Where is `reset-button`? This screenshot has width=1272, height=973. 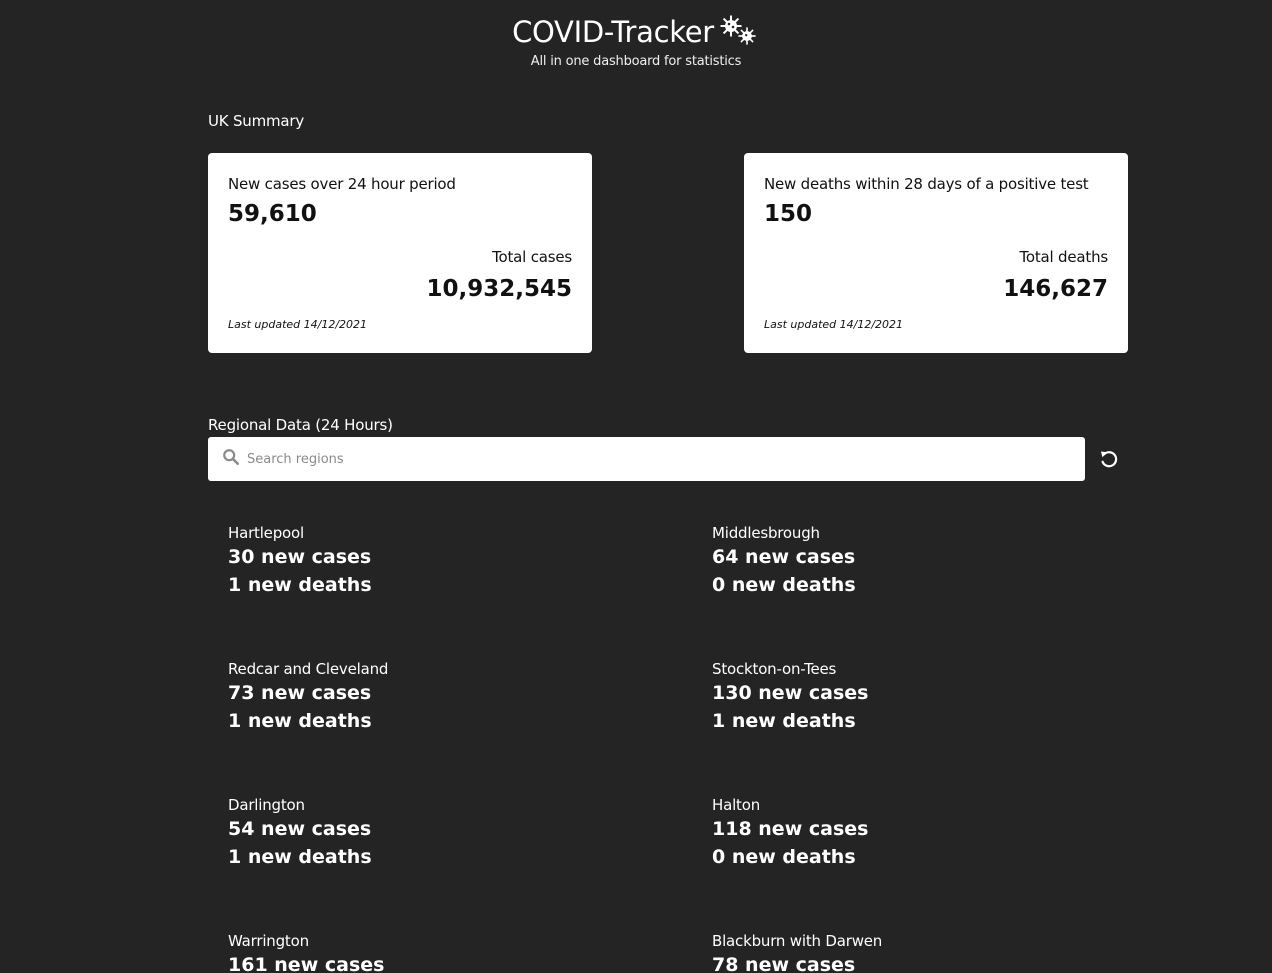
reset-button is located at coordinates (1109, 459).